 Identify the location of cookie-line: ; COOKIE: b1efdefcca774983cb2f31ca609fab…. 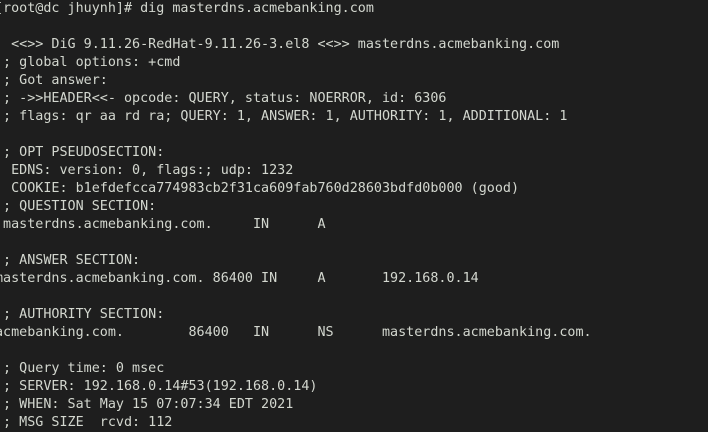
(260, 188).